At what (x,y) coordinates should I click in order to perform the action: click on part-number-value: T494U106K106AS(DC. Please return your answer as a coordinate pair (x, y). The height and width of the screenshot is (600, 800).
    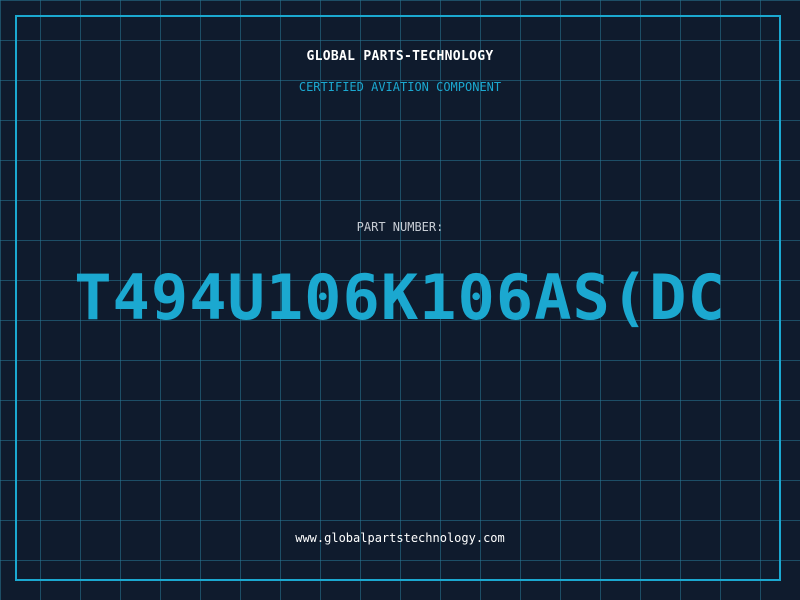
    Looking at the image, I should click on (400, 297).